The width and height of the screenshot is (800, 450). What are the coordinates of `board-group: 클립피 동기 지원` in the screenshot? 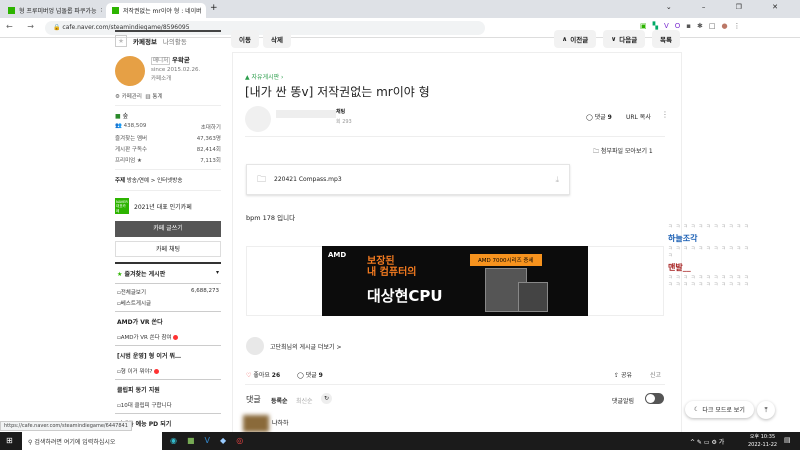 It's located at (168, 389).